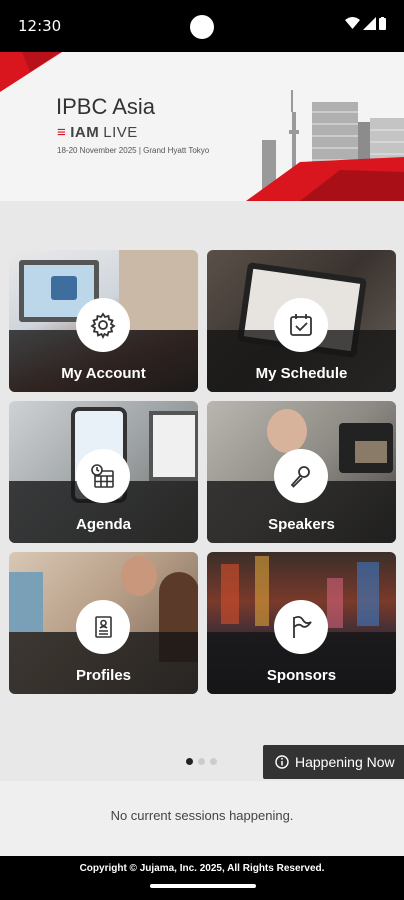 The image size is (404, 900). Describe the element at coordinates (103, 325) in the screenshot. I see `gear-icon` at that location.